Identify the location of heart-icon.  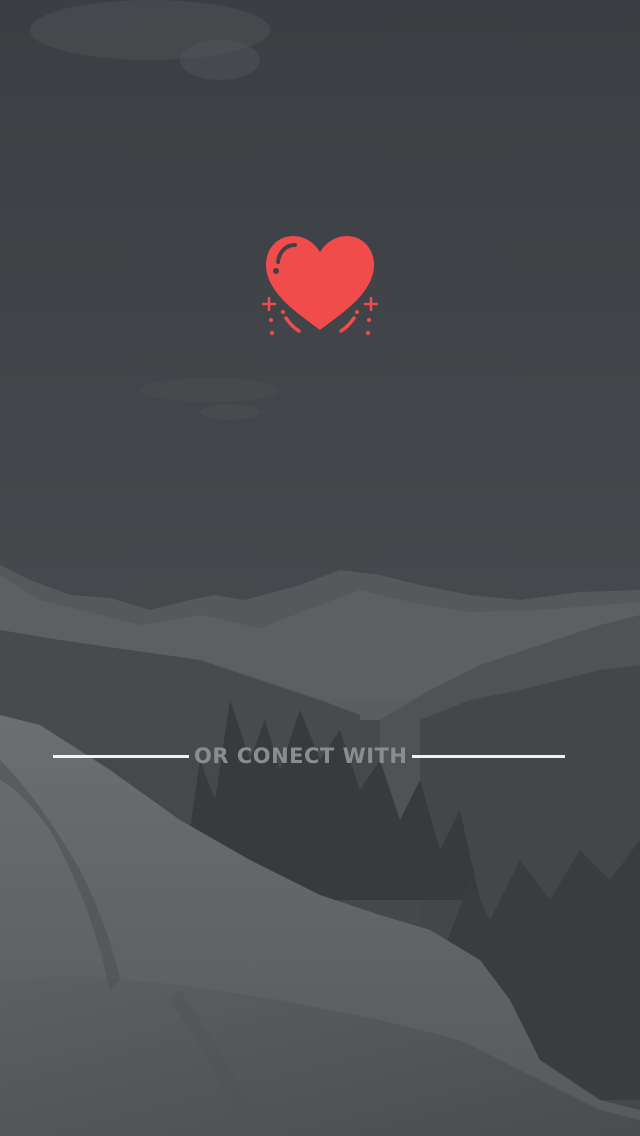
(320, 285).